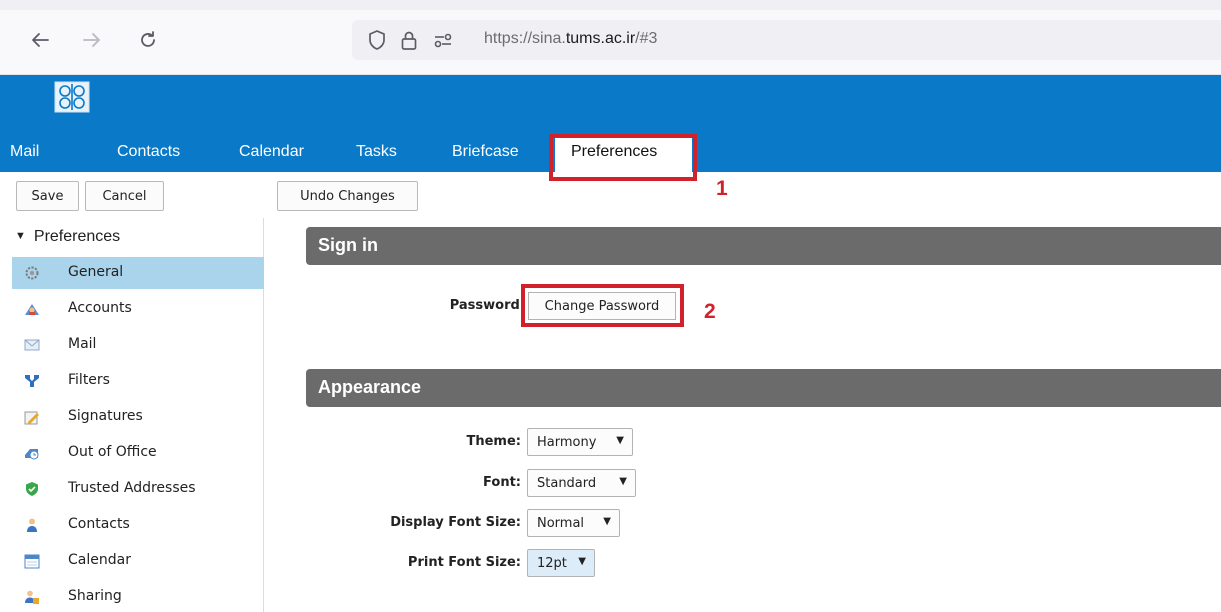 This screenshot has height=612, width=1221. I want to click on address-bar: https://sina.tums.ac.ir/#3, so click(786, 40).